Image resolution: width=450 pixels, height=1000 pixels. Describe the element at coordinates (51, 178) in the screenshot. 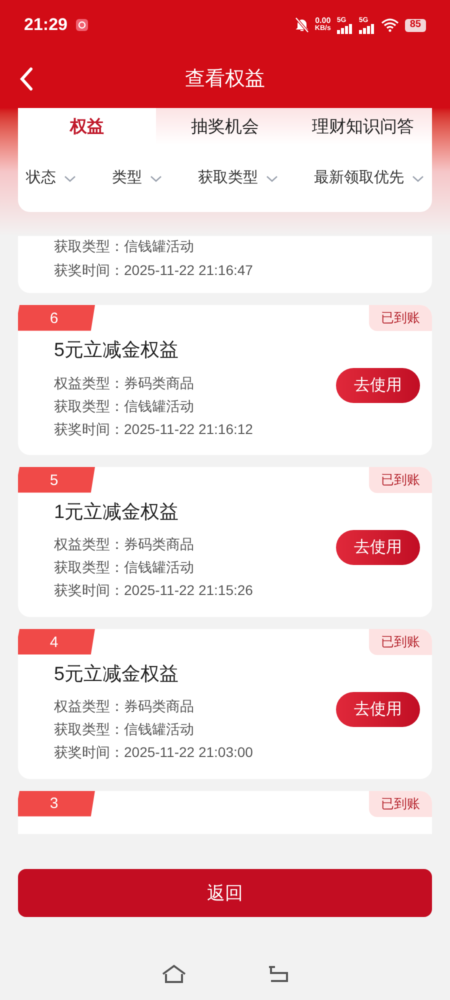

I see `filter-dropdown: 状态` at that location.